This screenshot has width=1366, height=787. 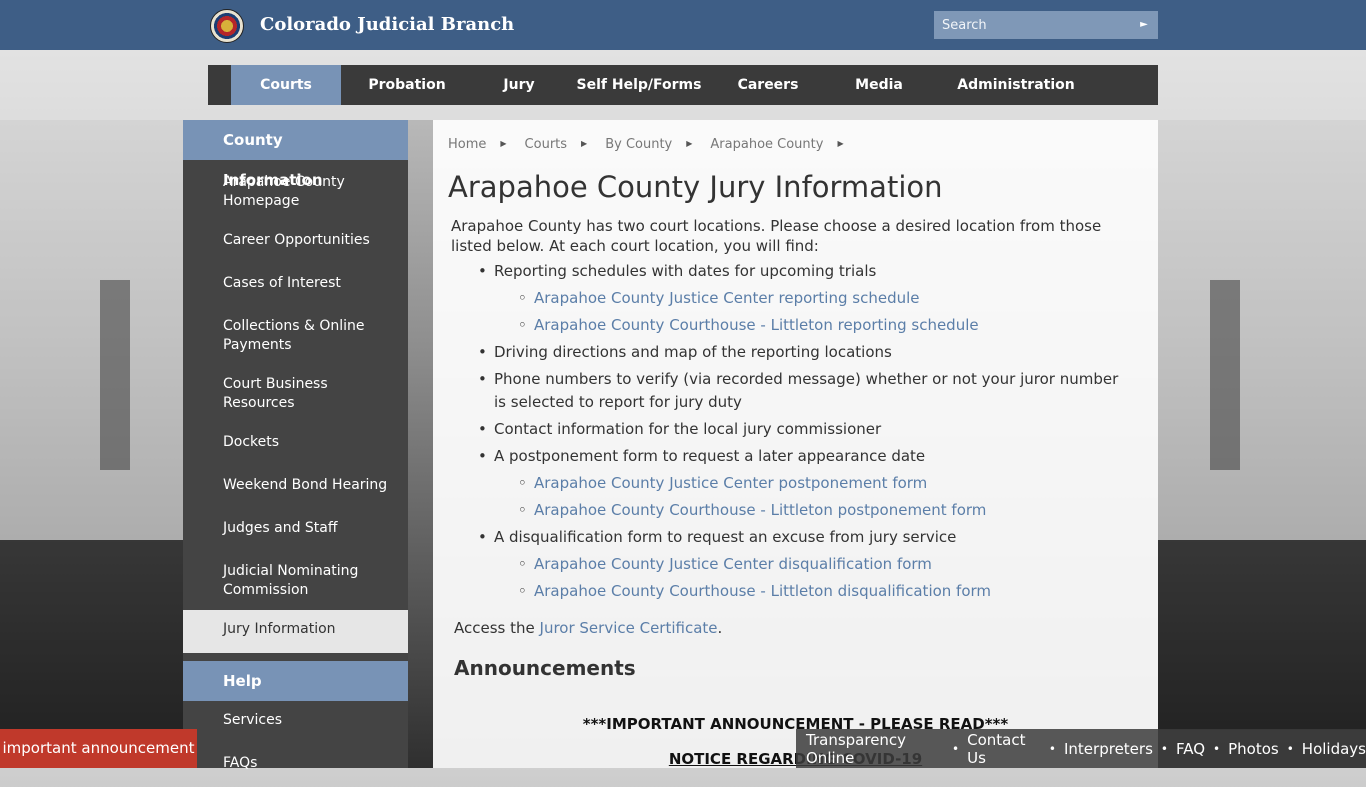 I want to click on nav-administration: Administration, so click(x=1016, y=85).